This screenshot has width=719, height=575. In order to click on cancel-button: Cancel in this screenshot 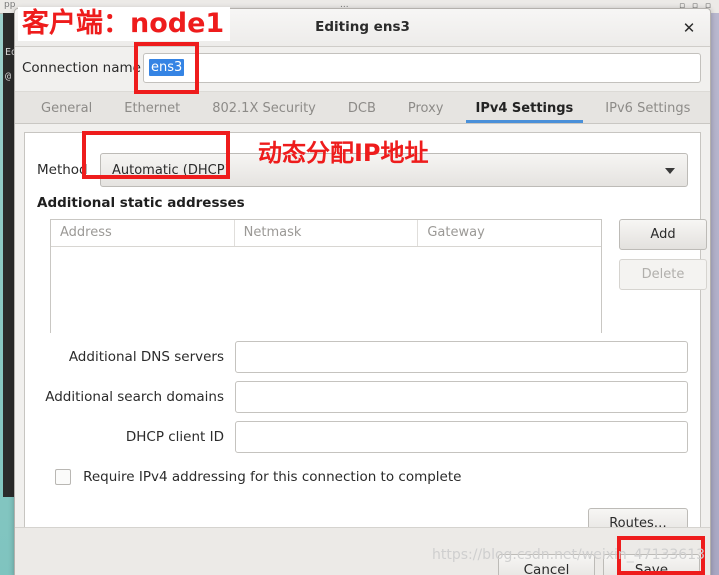, I will do `click(546, 564)`.